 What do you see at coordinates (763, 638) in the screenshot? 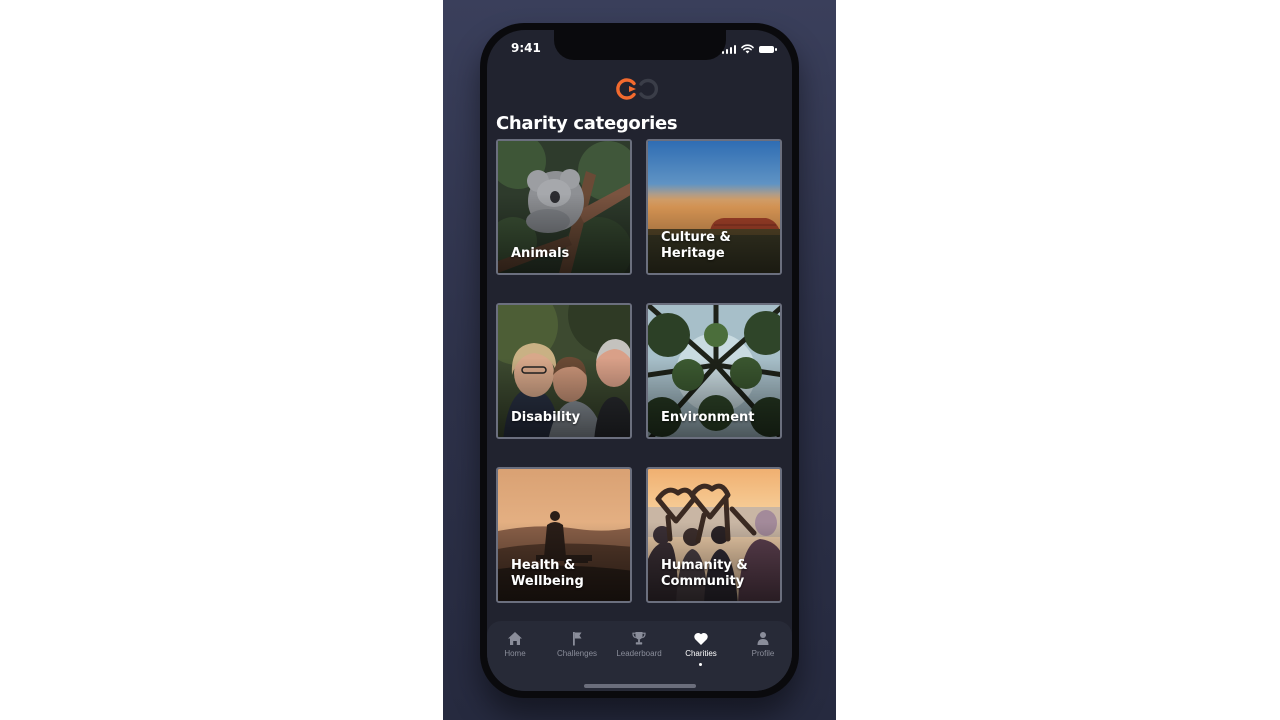
I see `person-icon` at bounding box center [763, 638].